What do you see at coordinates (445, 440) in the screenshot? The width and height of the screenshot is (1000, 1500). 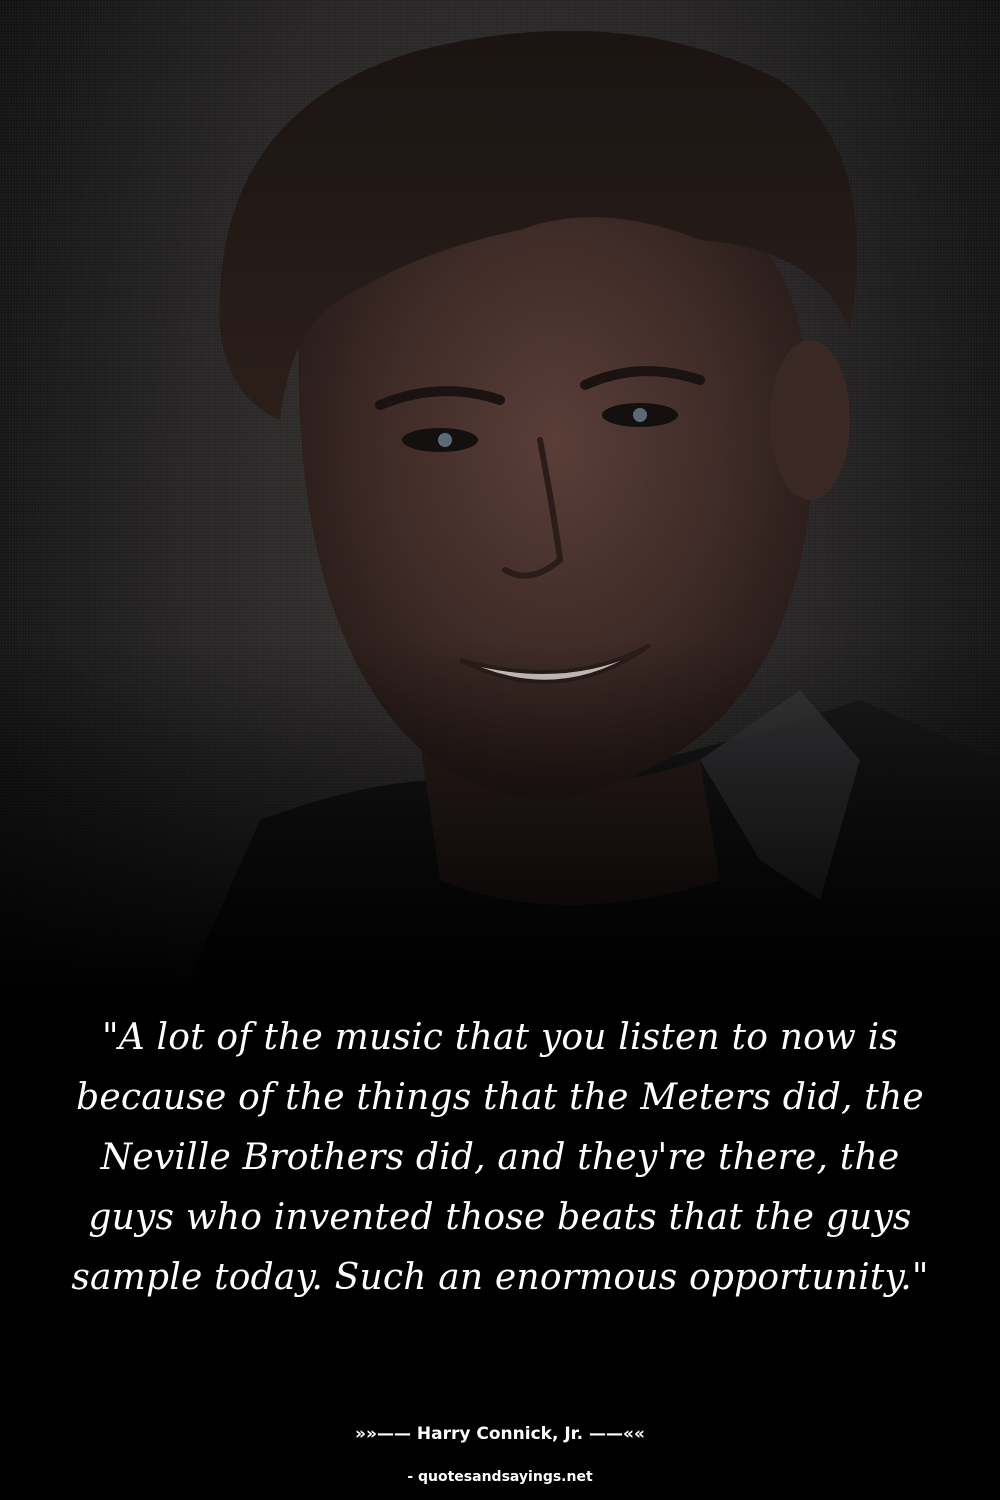 I see `left-iris` at bounding box center [445, 440].